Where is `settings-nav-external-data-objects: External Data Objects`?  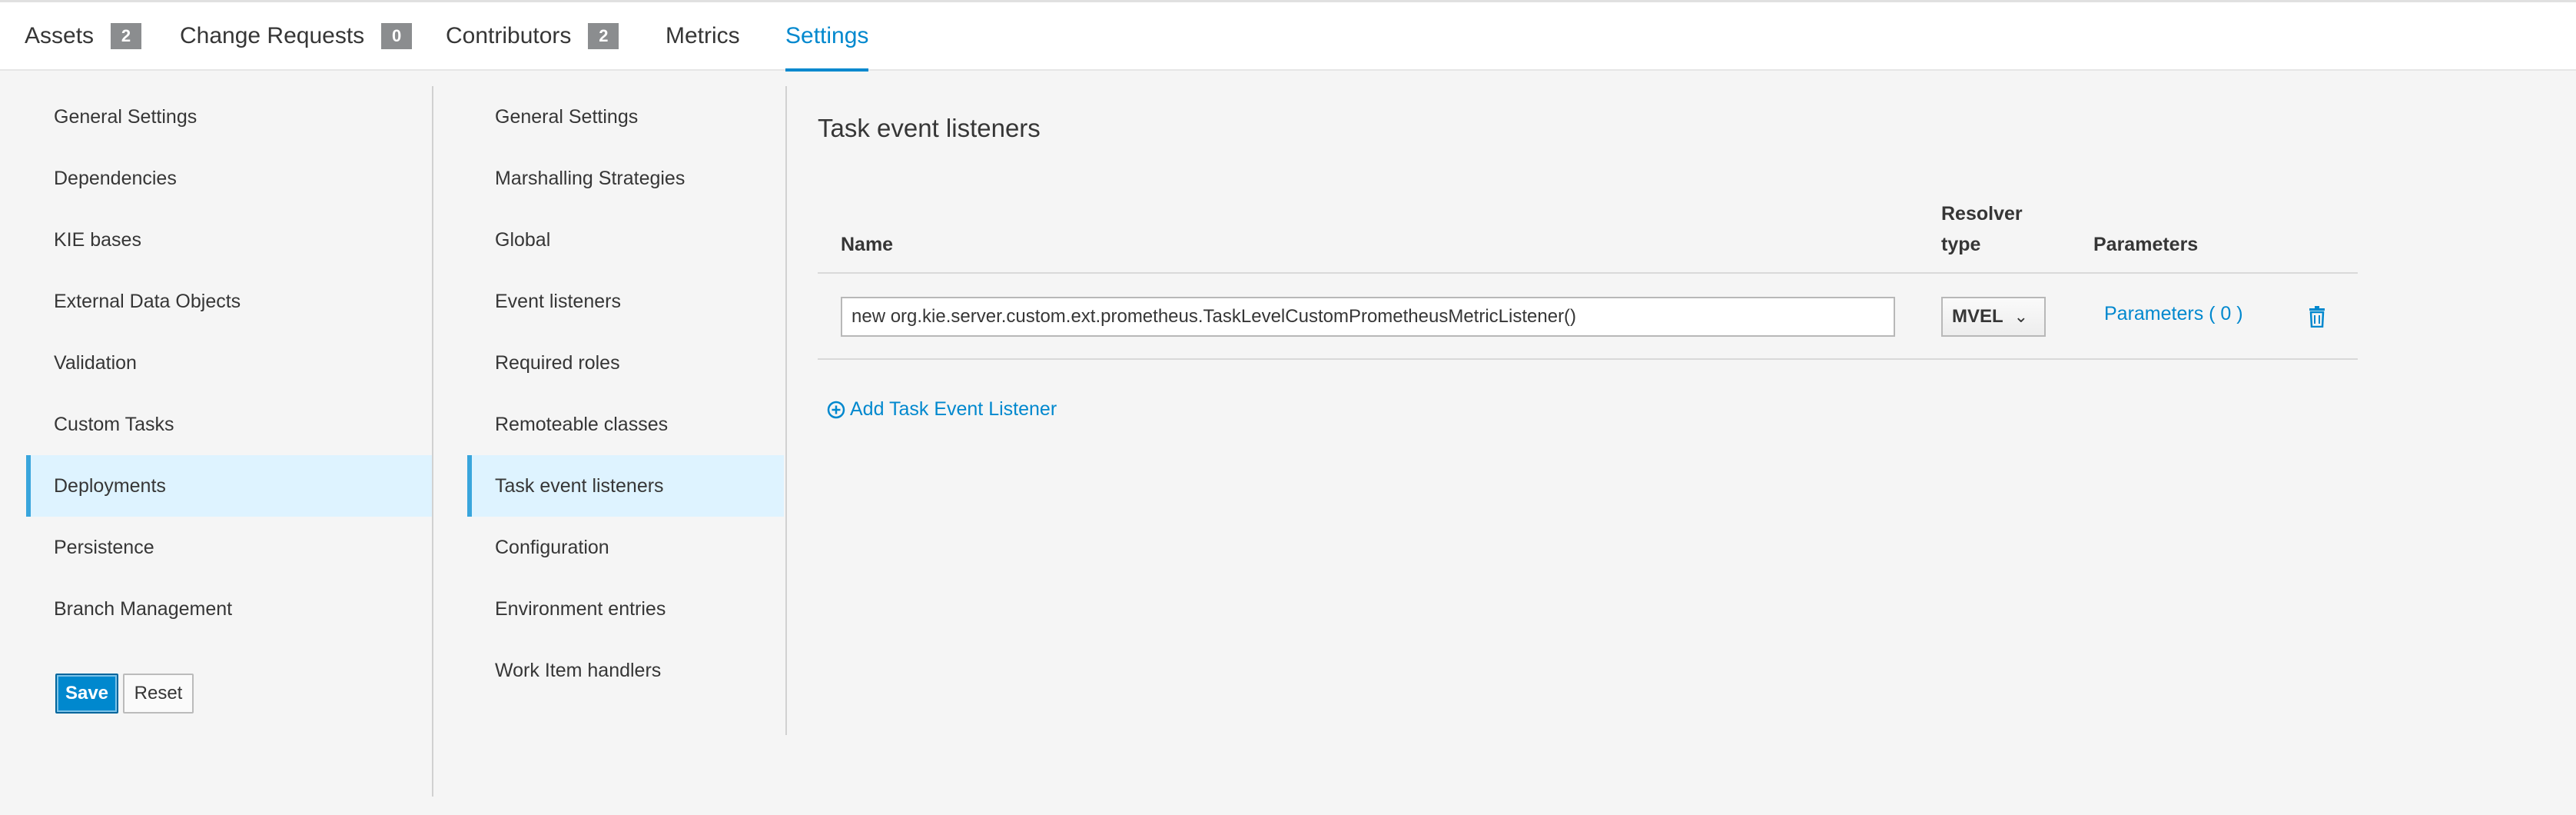 settings-nav-external-data-objects: External Data Objects is located at coordinates (229, 301).